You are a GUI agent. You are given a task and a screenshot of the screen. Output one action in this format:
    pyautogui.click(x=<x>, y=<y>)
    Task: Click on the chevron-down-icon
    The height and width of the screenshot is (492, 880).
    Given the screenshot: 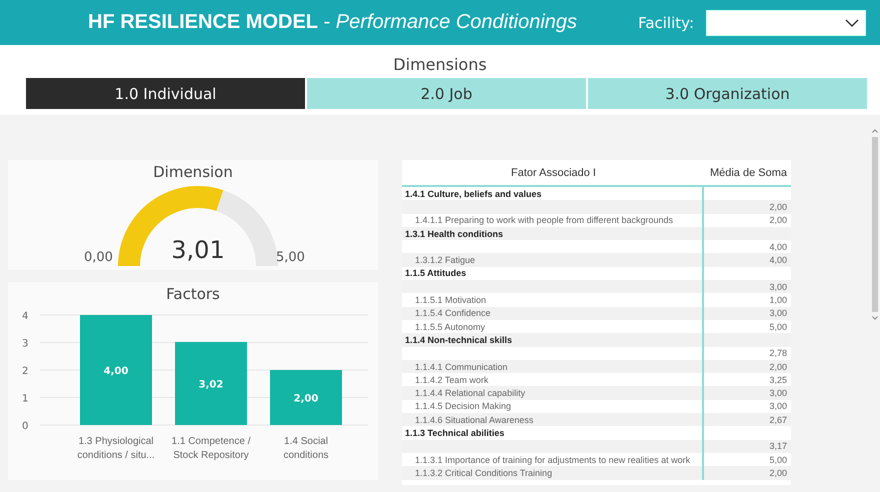 What is the action you would take?
    pyautogui.click(x=852, y=22)
    